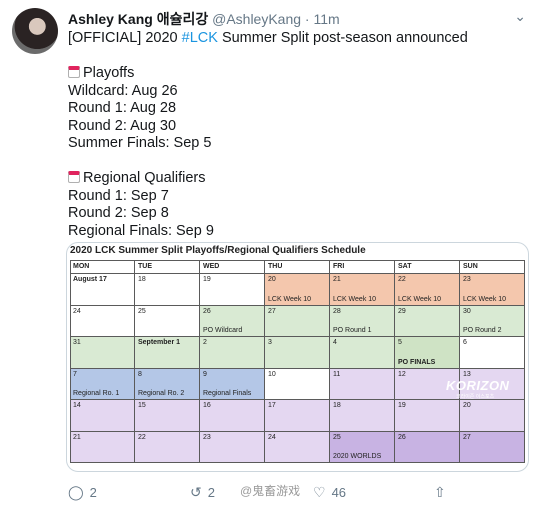  Describe the element at coordinates (167, 416) in the screenshot. I see `calendar-day-cell: 15` at that location.